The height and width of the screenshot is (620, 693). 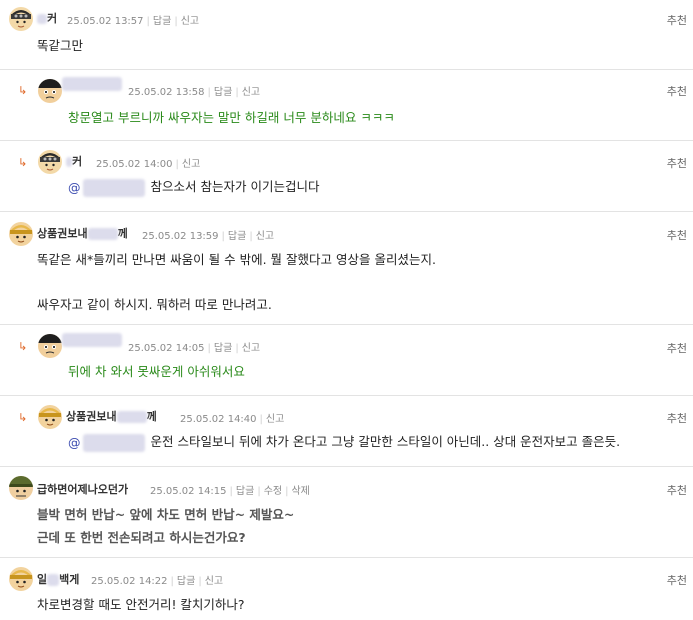 What do you see at coordinates (218, 419) in the screenshot?
I see `timestamp: 25.05.02 14:40` at bounding box center [218, 419].